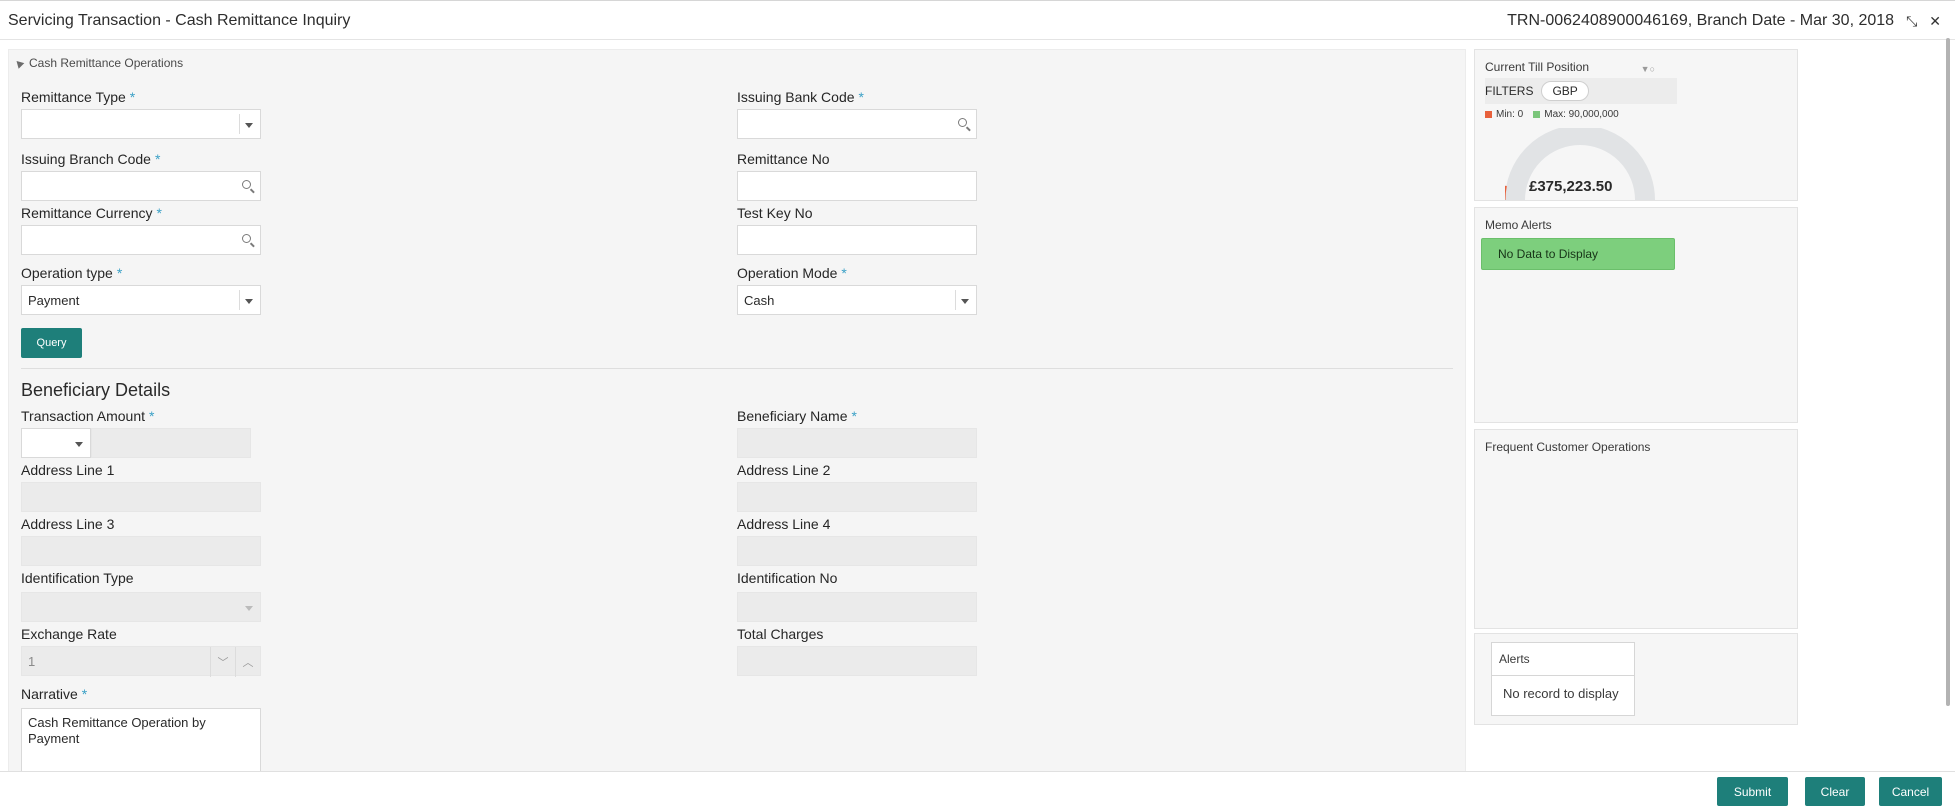 Image resolution: width=1955 pixels, height=808 pixels. Describe the element at coordinates (68, 470) in the screenshot. I see `address-line-1-label: Address Line 1` at that location.